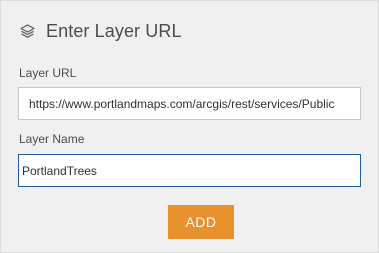 The width and height of the screenshot is (379, 253). Describe the element at coordinates (114, 30) in the screenshot. I see `panel-title: Enter Layer URL` at that location.